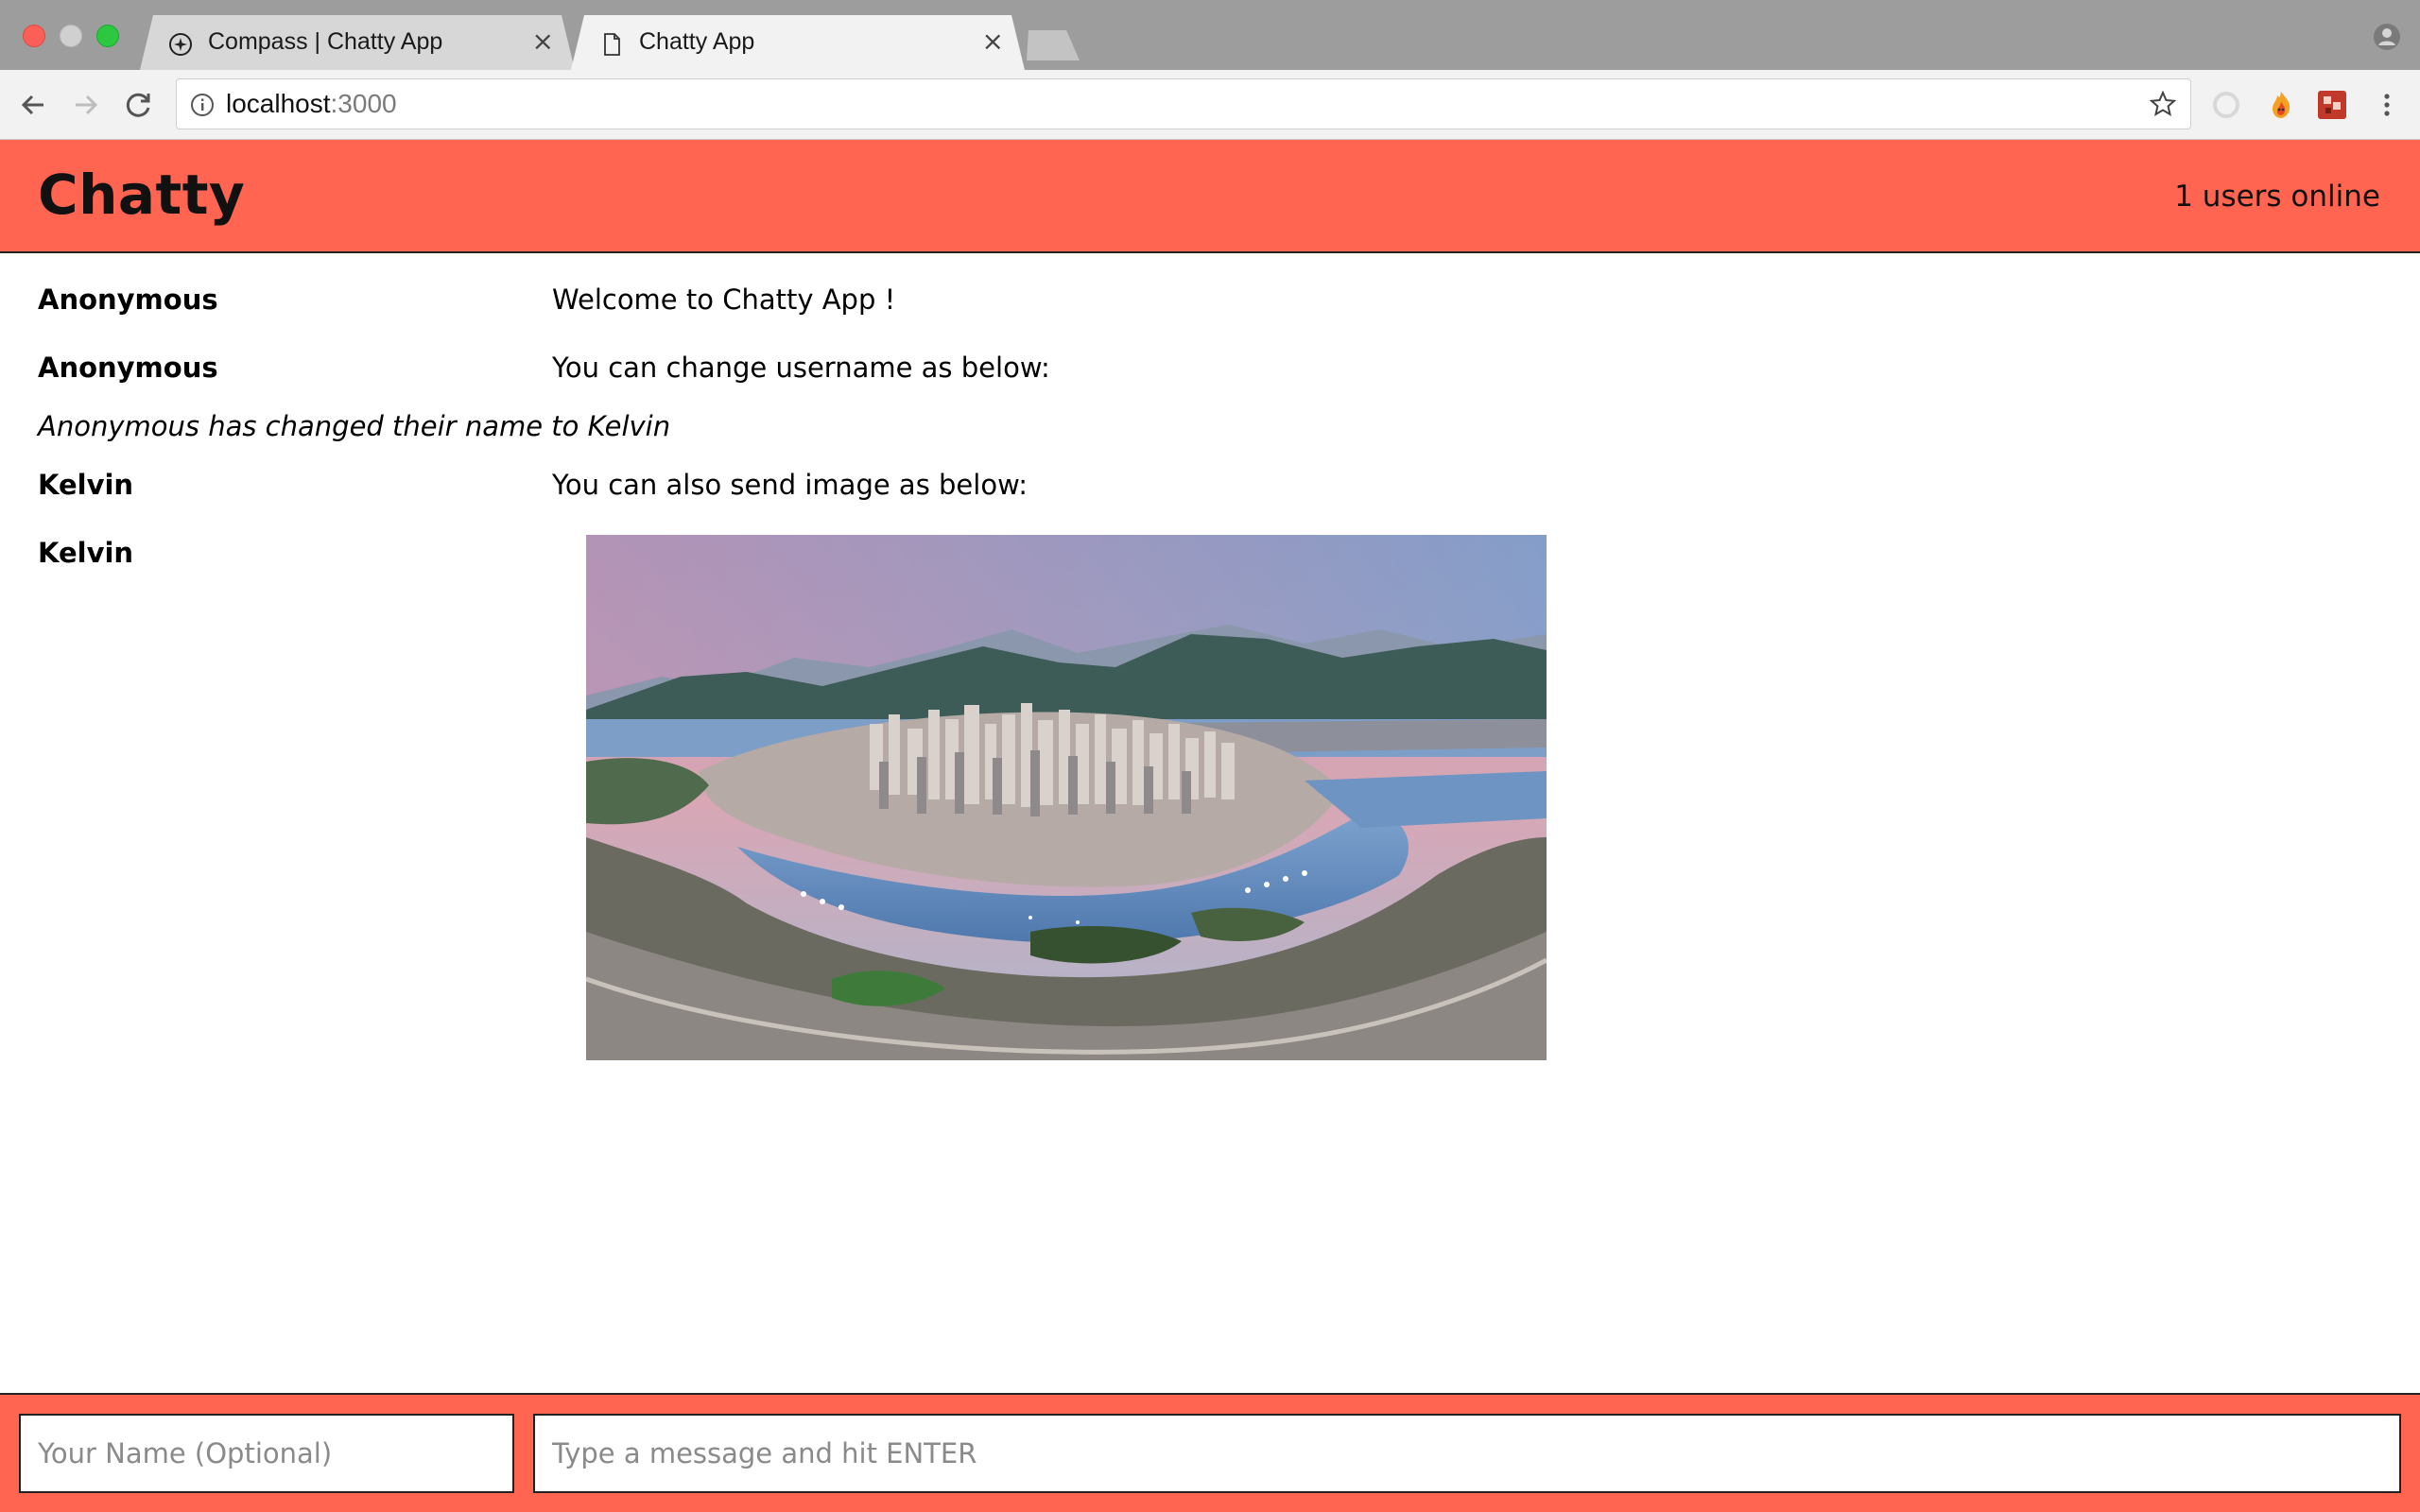  What do you see at coordinates (139, 105) in the screenshot?
I see `reload-icon` at bounding box center [139, 105].